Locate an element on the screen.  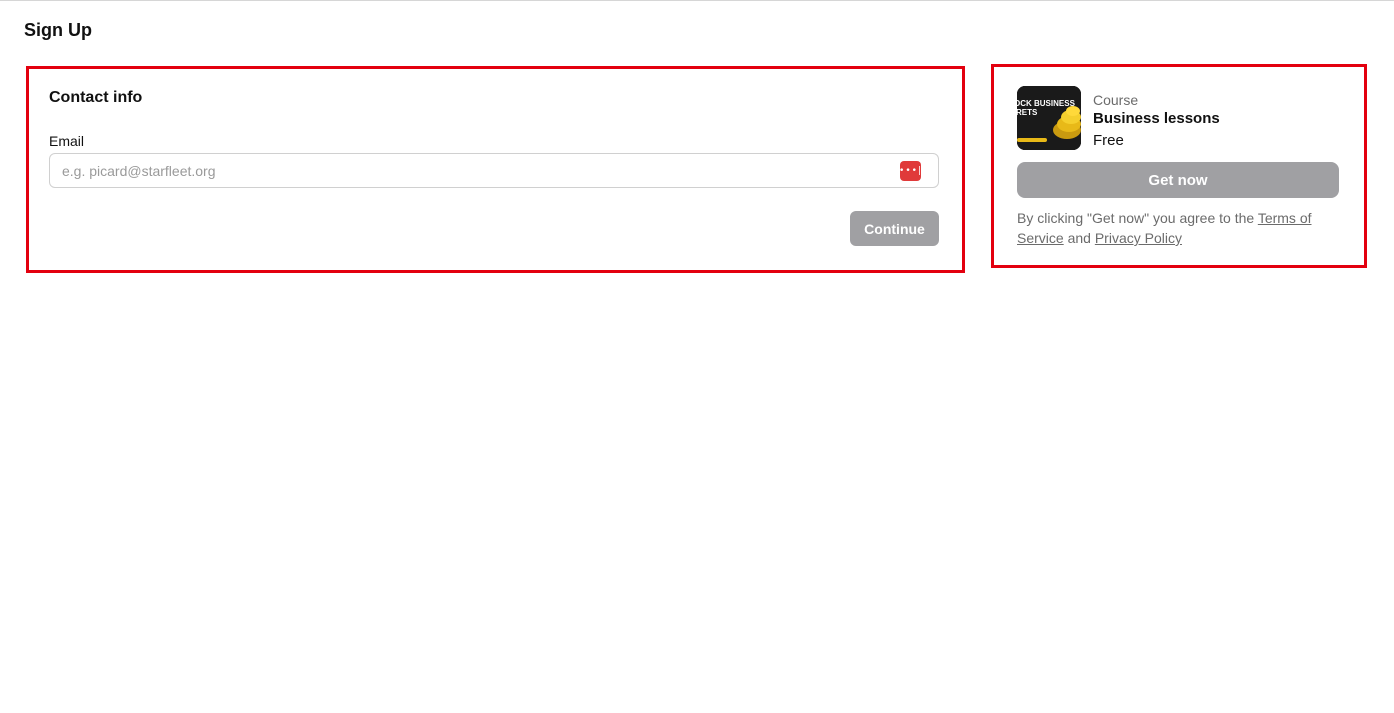
product-name: Business lessons is located at coordinates (1156, 118).